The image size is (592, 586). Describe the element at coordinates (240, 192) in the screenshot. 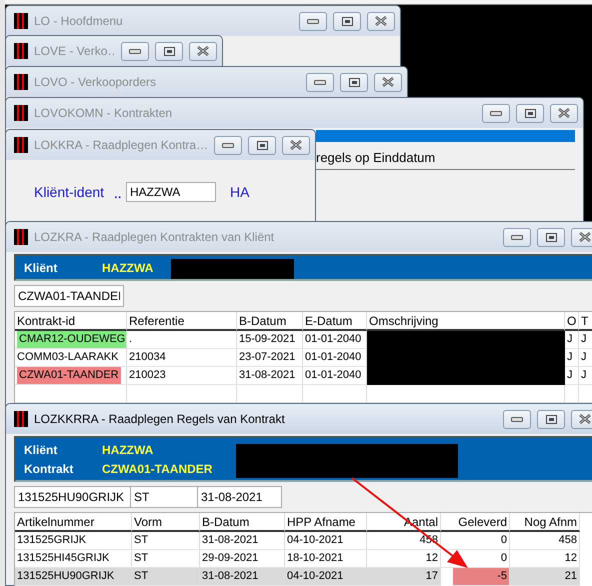

I see `client-name: HA` at that location.